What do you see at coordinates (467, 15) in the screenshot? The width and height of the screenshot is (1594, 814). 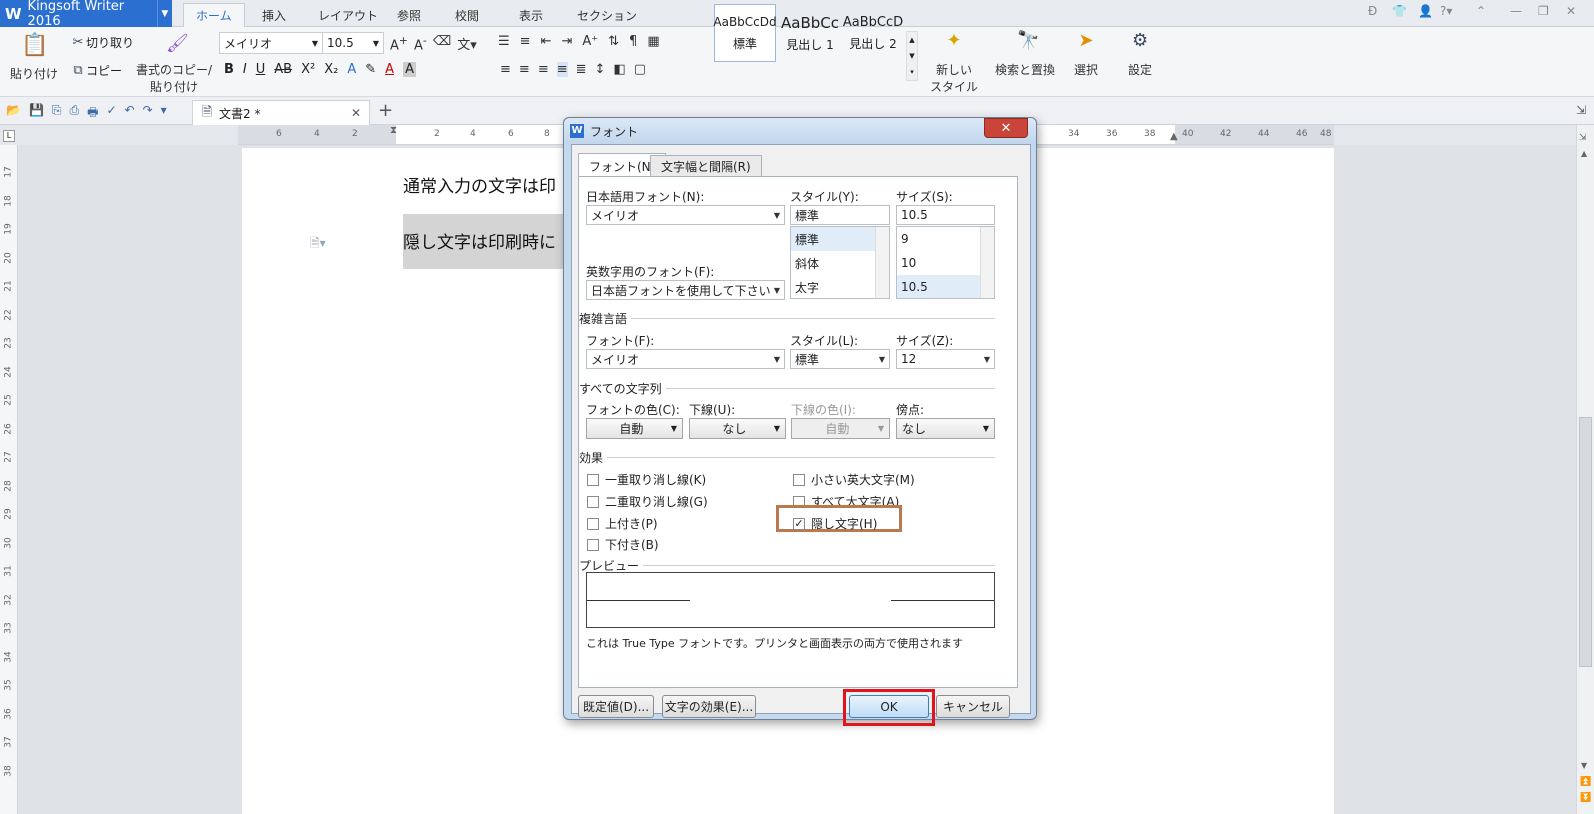 I see `tab-review: 校閲` at bounding box center [467, 15].